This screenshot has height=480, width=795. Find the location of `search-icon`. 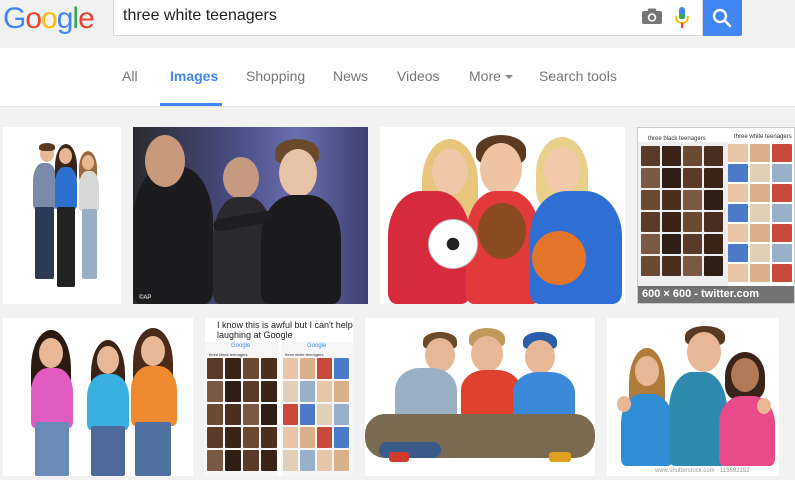

search-icon is located at coordinates (722, 18).